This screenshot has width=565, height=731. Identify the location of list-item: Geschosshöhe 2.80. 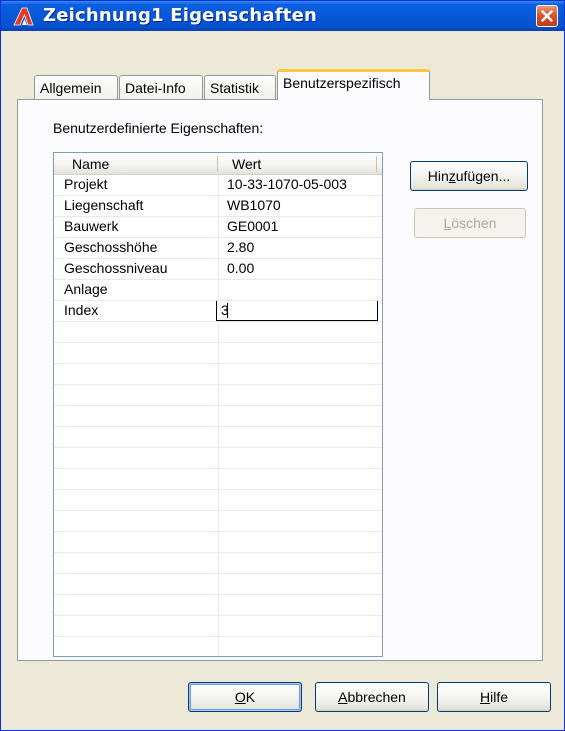
(218, 248).